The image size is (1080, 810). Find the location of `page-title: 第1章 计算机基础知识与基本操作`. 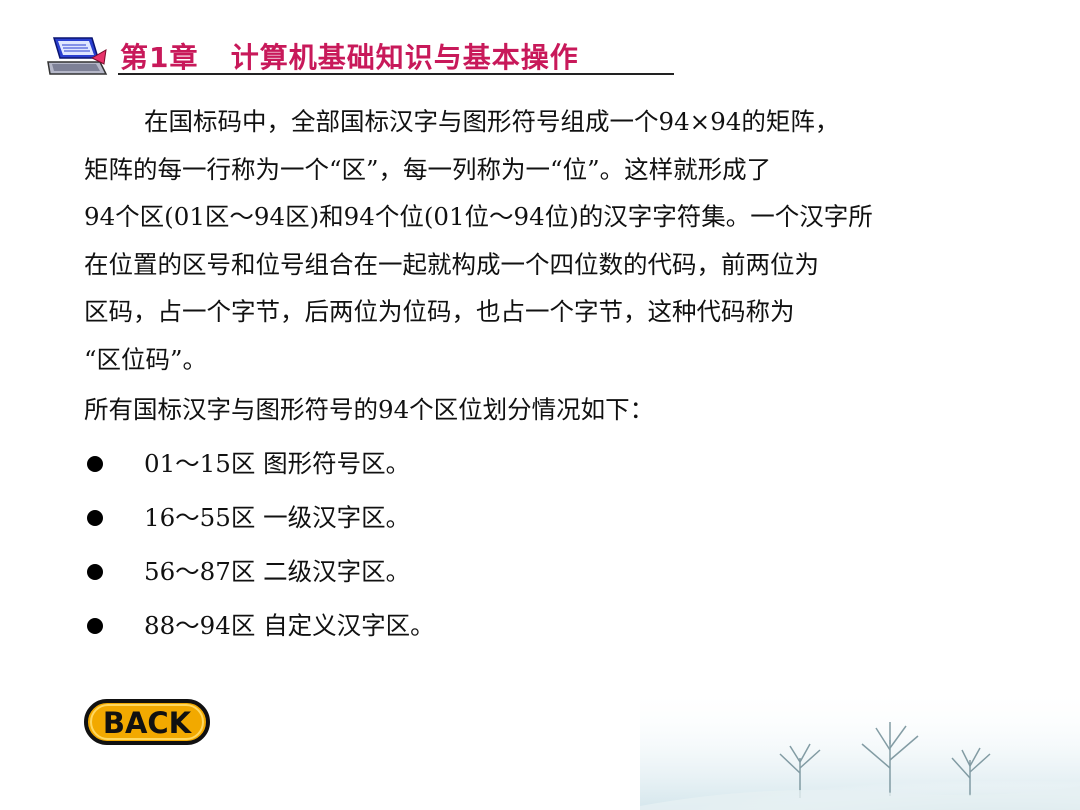

page-title: 第1章 计算机基础知识与基本操作 is located at coordinates (349, 57).